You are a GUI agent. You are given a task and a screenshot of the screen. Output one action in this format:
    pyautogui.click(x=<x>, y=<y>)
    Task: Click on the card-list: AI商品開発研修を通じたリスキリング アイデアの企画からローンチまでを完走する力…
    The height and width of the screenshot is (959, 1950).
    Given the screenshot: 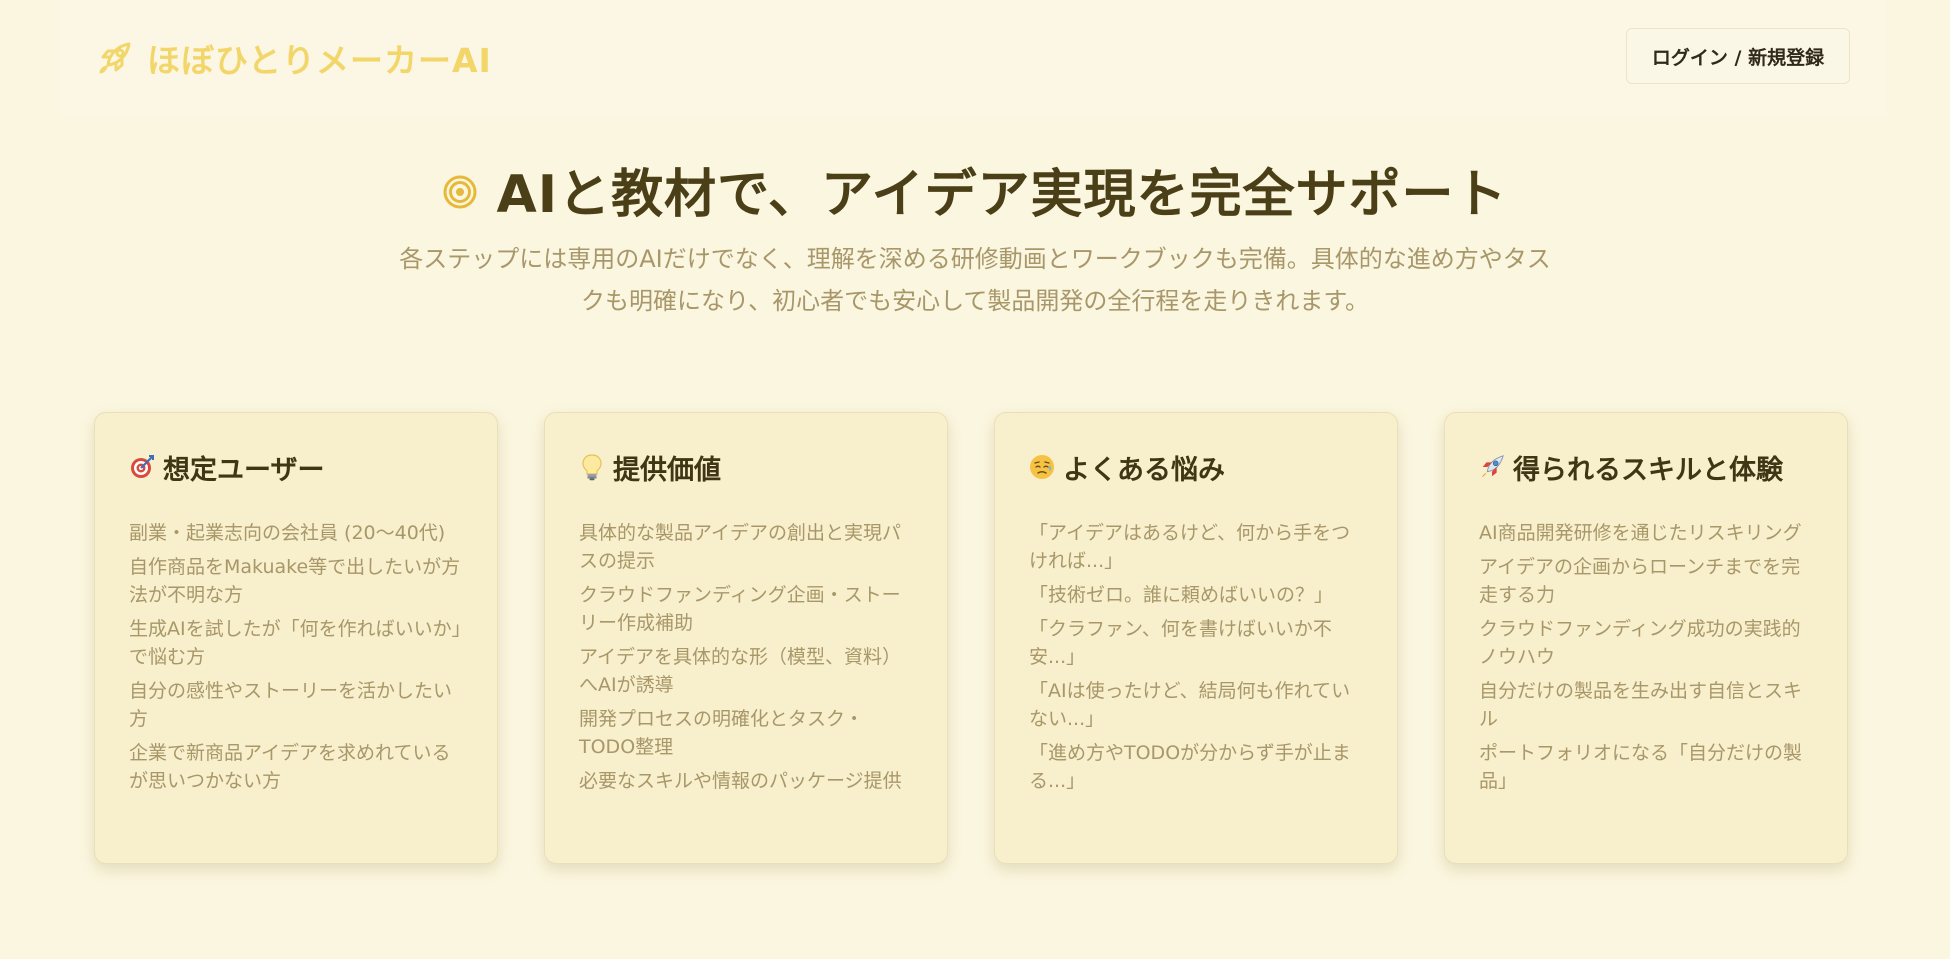 What is the action you would take?
    pyautogui.click(x=1648, y=657)
    